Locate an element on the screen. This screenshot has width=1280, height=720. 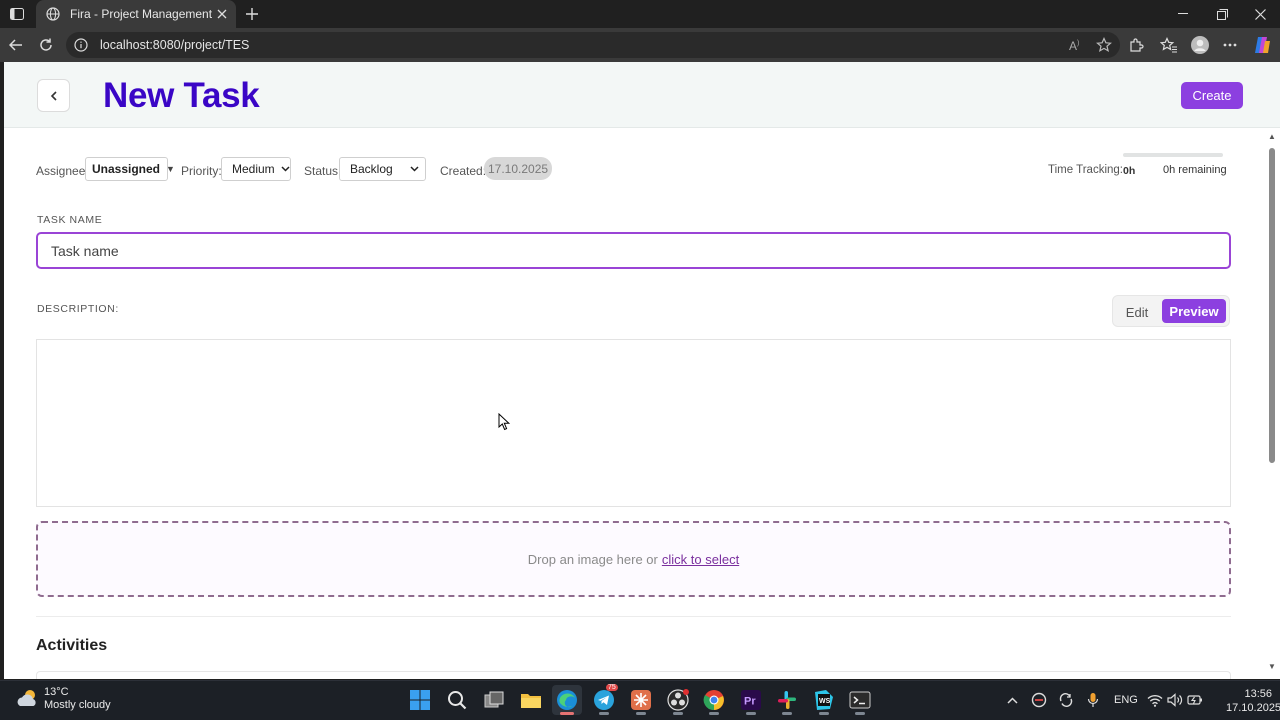
chevron-left-icon is located at coordinates (53, 95).